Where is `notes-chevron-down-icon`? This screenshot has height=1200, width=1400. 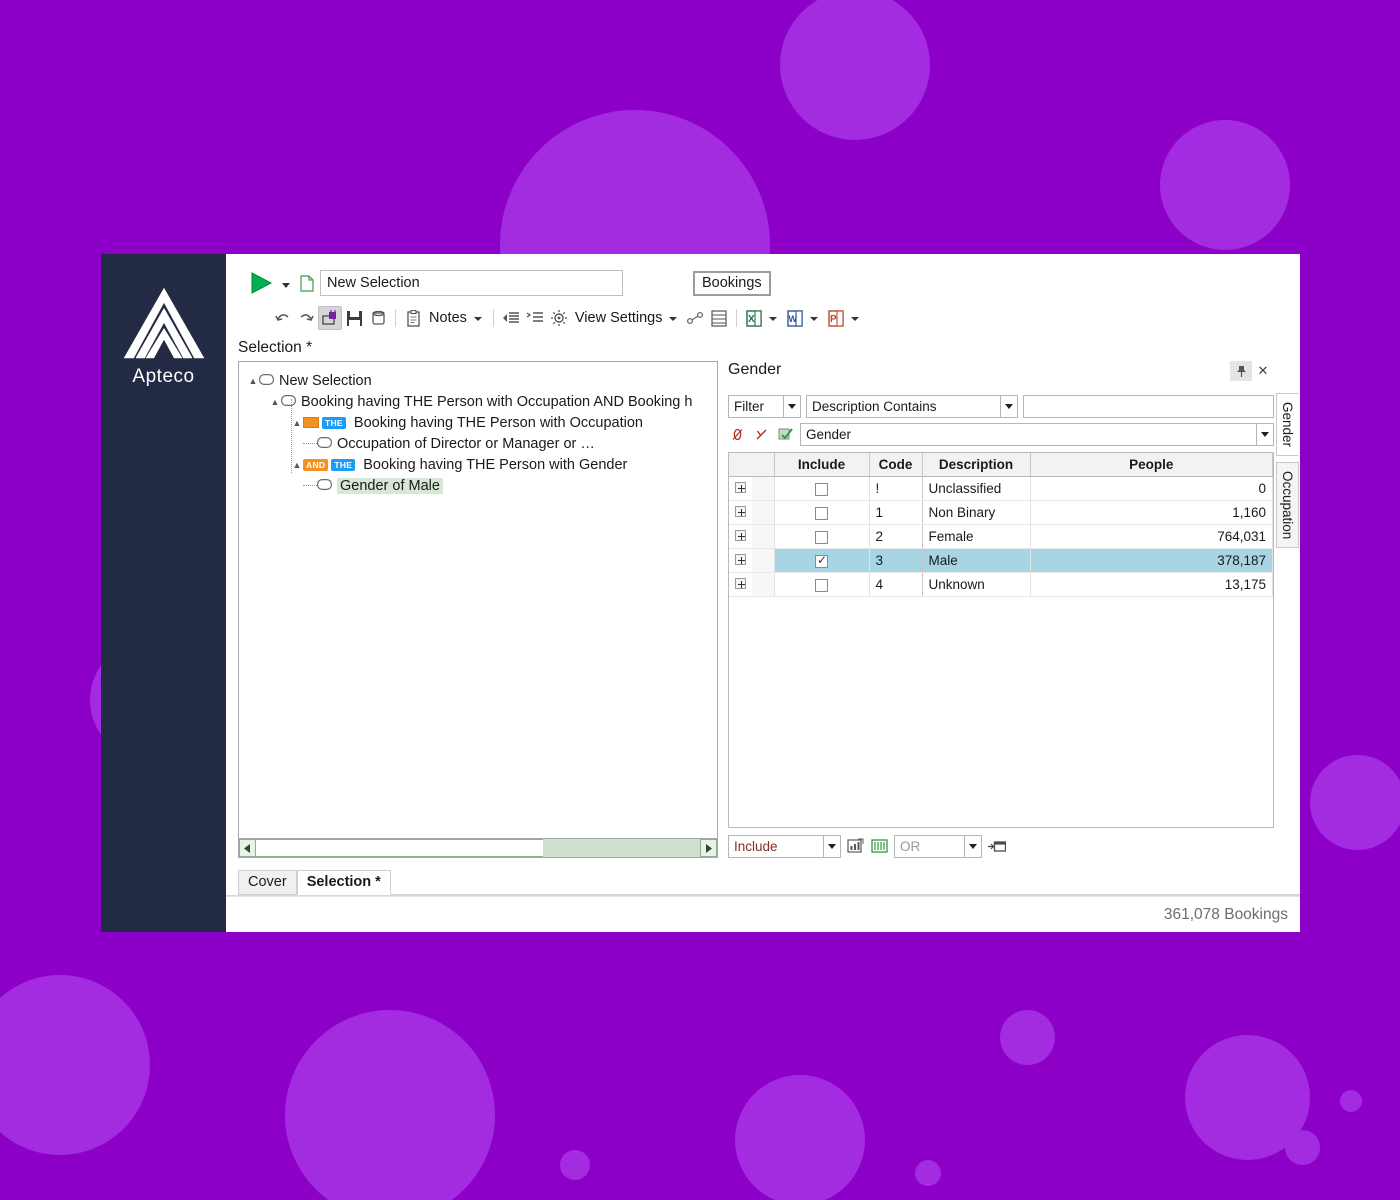 notes-chevron-down-icon is located at coordinates (477, 319).